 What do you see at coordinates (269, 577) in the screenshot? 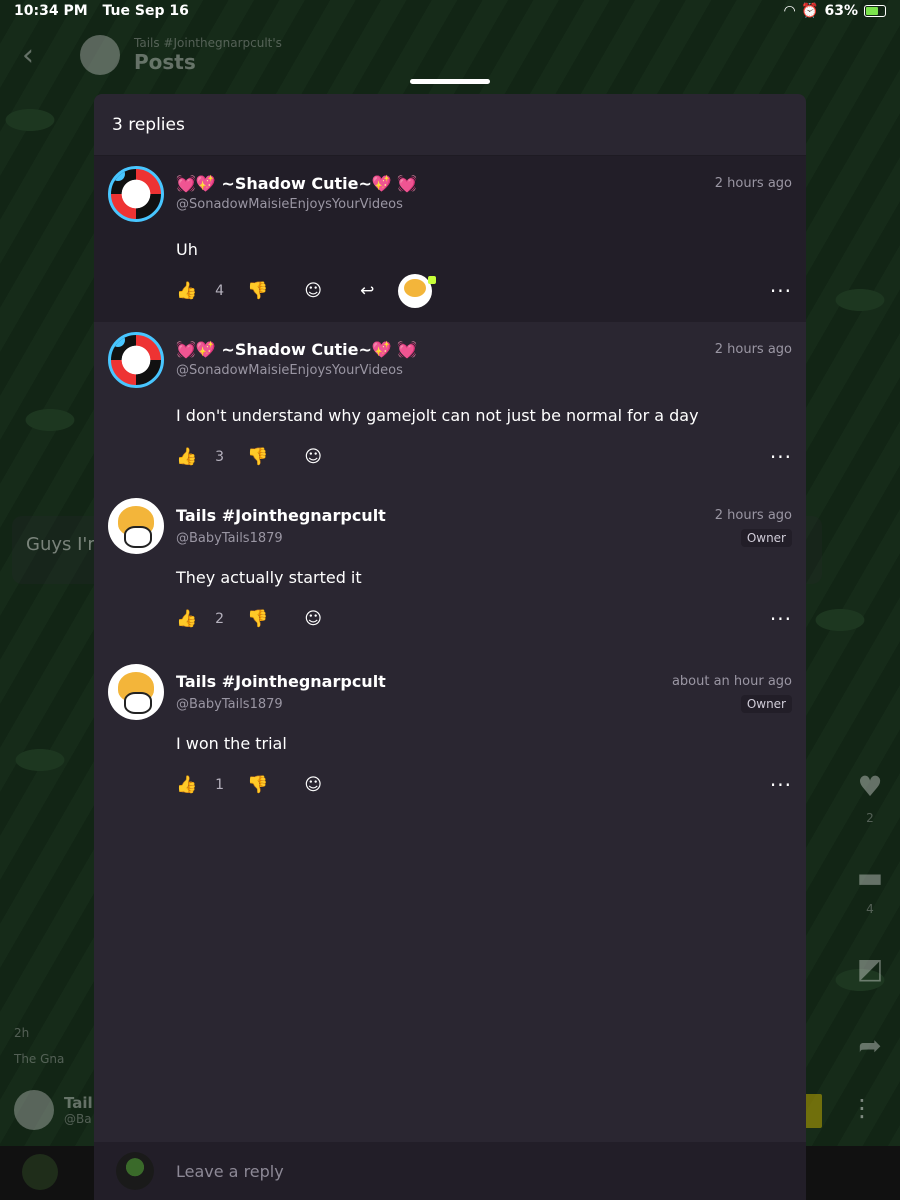
I see `comment-body: They actually started it` at bounding box center [269, 577].